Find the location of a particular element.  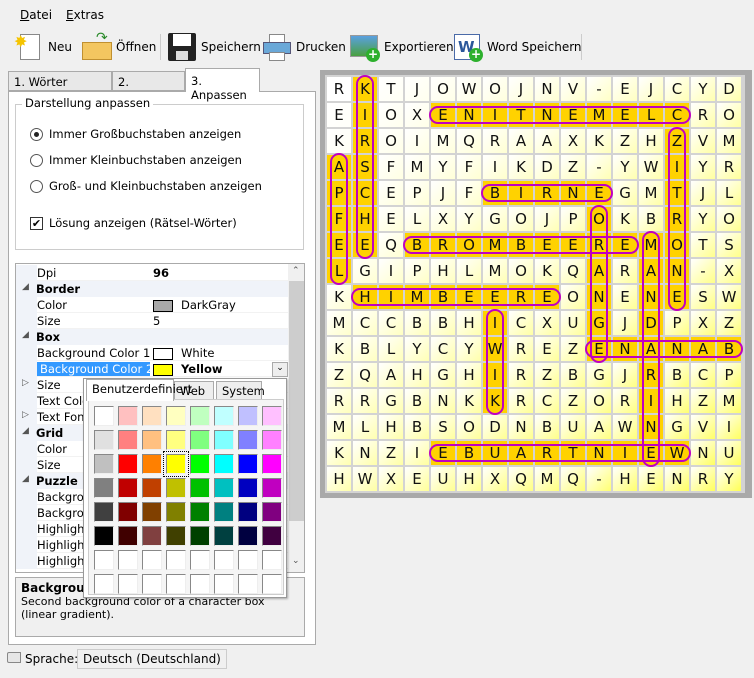

property-row: Size 5 is located at coordinates (152, 321).